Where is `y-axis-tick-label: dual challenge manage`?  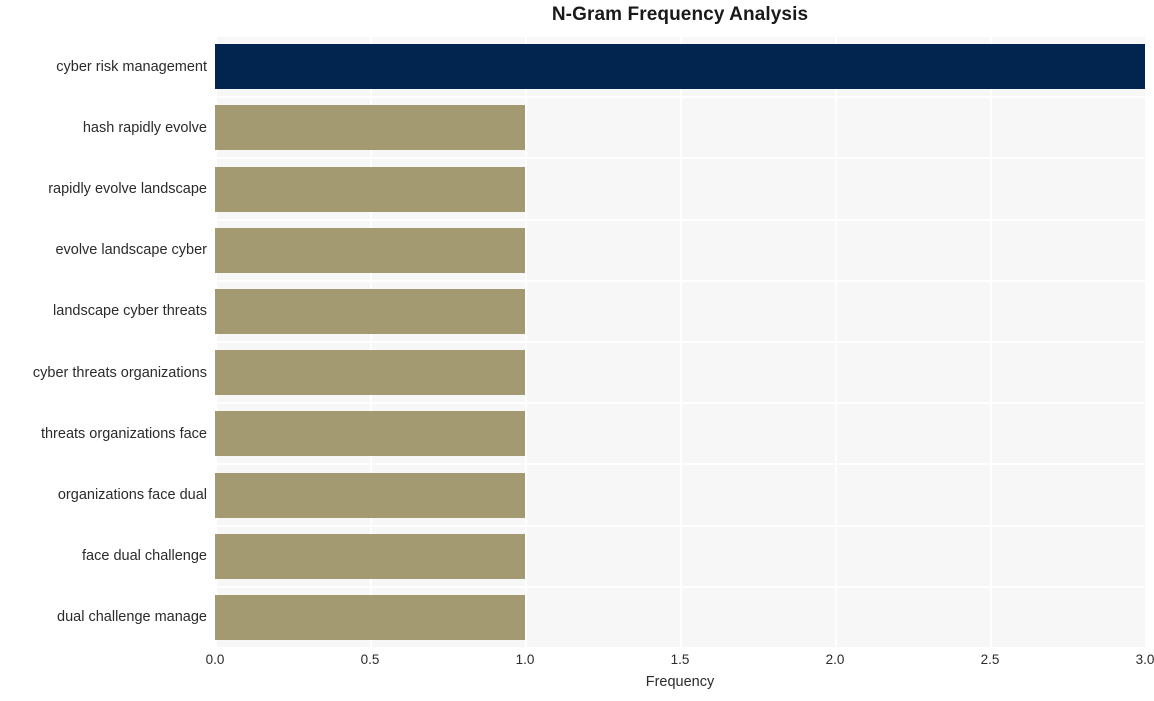
y-axis-tick-label: dual challenge manage is located at coordinates (132, 617).